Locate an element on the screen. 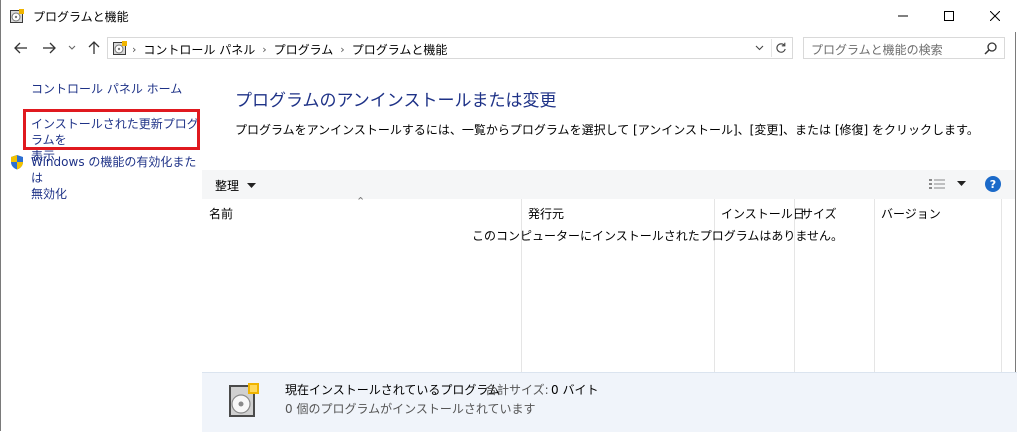  column-header-install-date: インストール日 is located at coordinates (763, 213).